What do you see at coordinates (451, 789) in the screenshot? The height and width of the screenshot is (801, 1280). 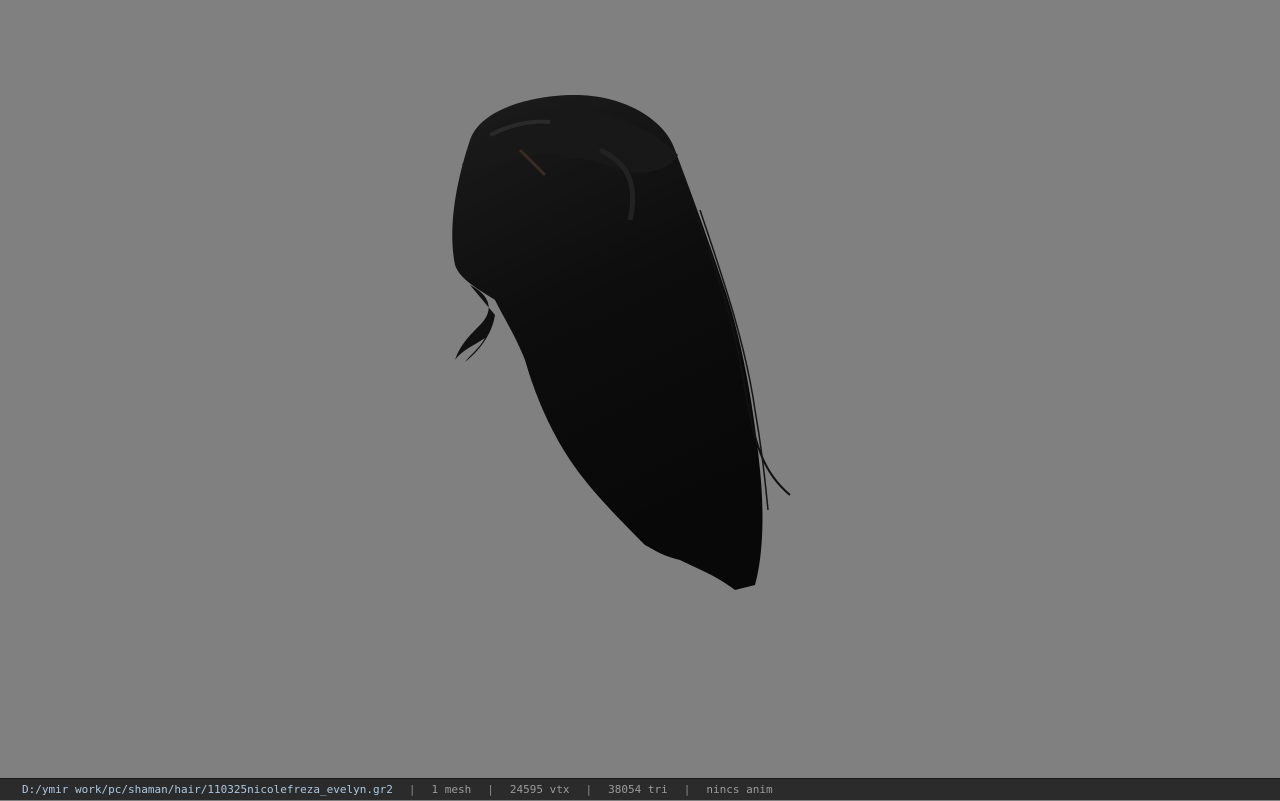 I see `mesh-count: 1 mesh` at bounding box center [451, 789].